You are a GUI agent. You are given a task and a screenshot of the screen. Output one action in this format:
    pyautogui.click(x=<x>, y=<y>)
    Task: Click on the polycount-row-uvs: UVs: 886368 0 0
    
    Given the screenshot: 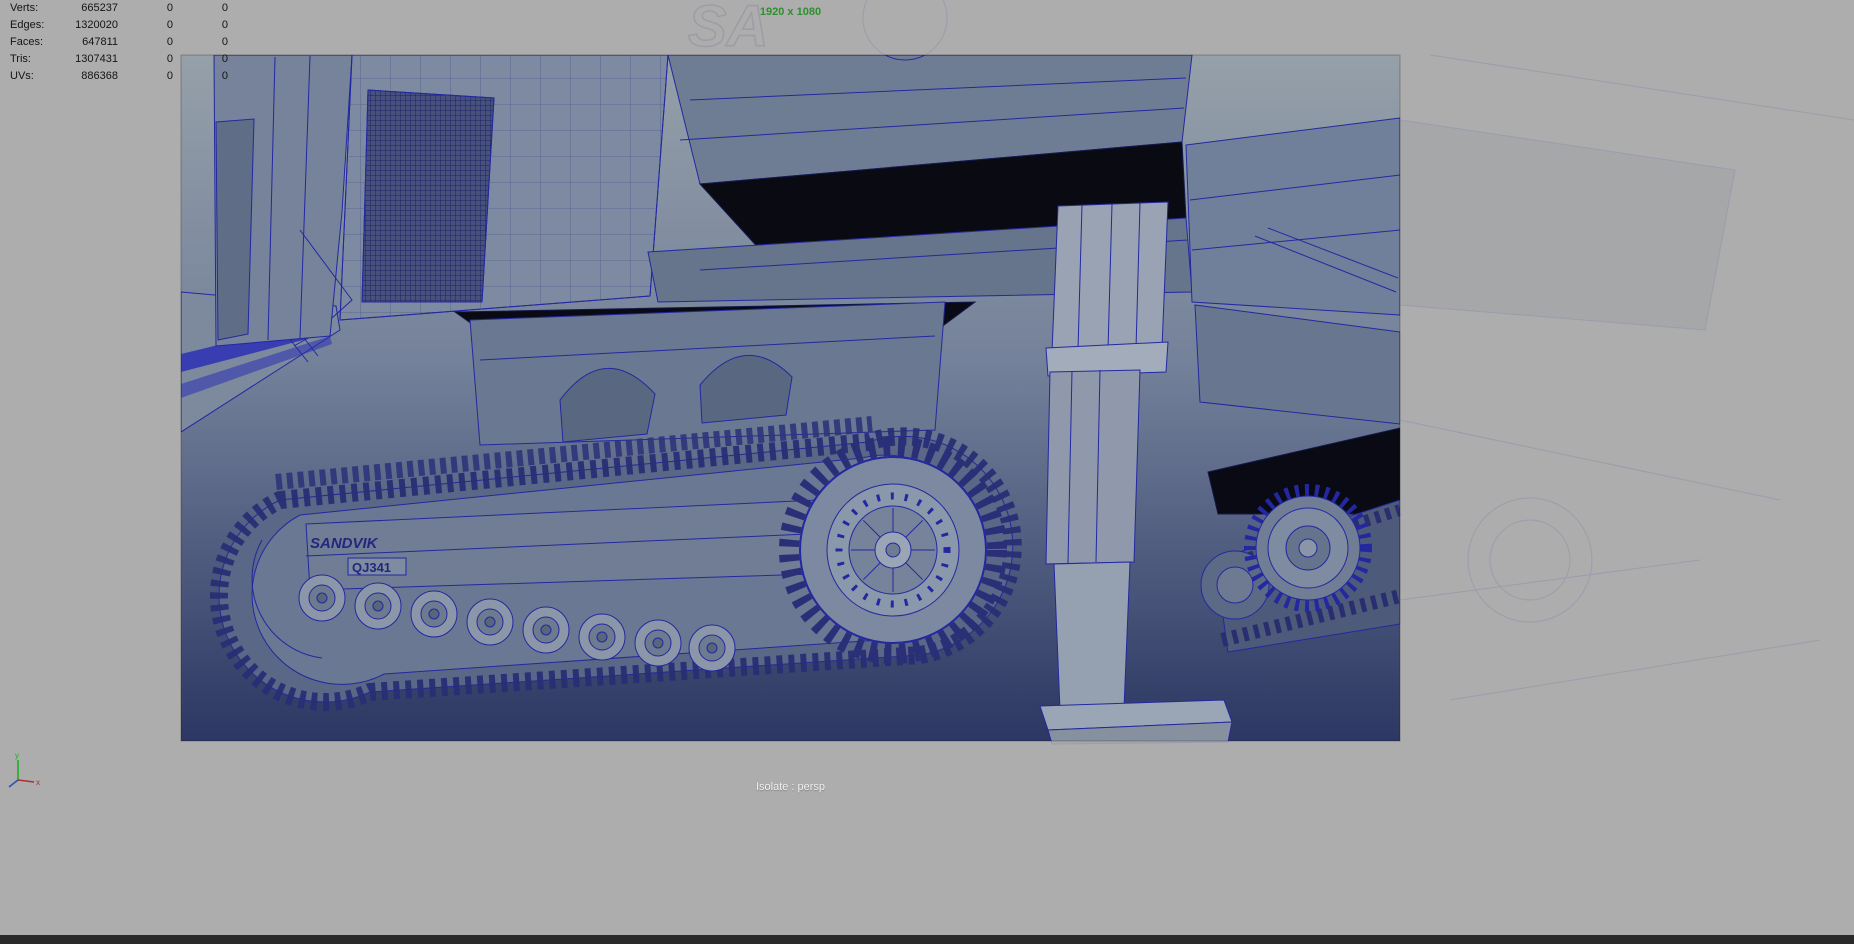 What is the action you would take?
    pyautogui.click(x=119, y=76)
    